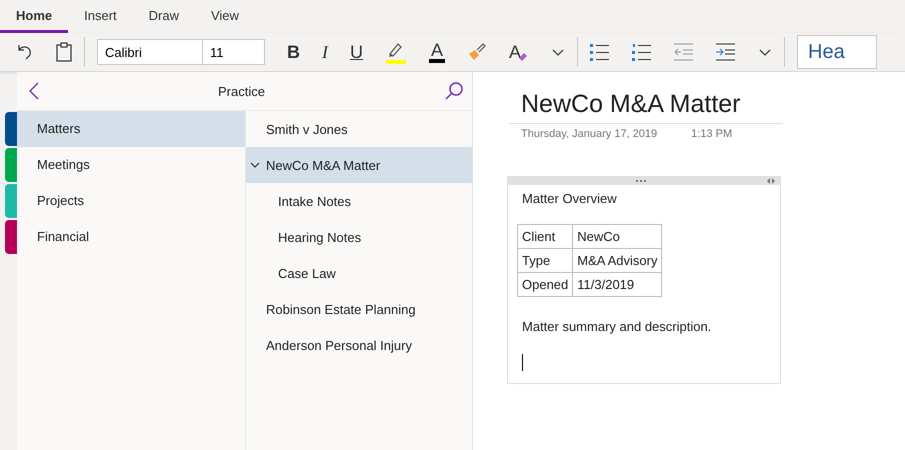  Describe the element at coordinates (617, 260) in the screenshot. I see `table-cell: M&A Advisory` at that location.